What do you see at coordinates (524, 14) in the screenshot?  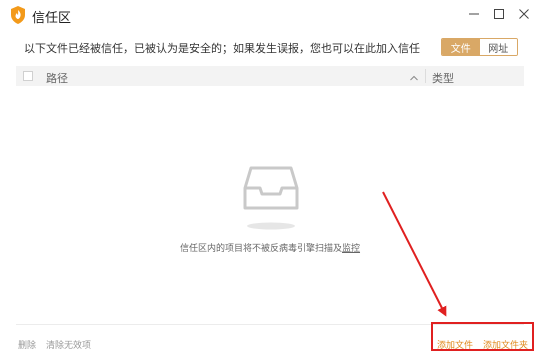 I see `close-icon` at bounding box center [524, 14].